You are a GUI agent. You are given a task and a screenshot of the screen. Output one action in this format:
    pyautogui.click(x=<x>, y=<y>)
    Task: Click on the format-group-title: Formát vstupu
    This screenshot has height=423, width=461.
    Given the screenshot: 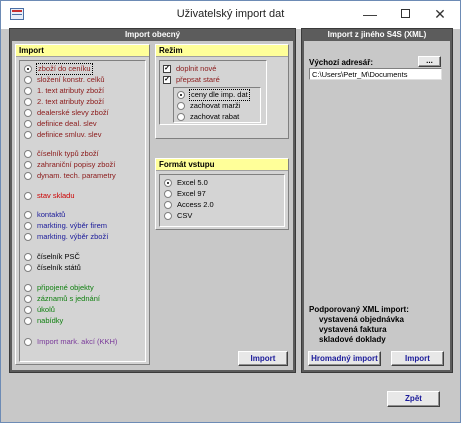 What is the action you would take?
    pyautogui.click(x=222, y=165)
    